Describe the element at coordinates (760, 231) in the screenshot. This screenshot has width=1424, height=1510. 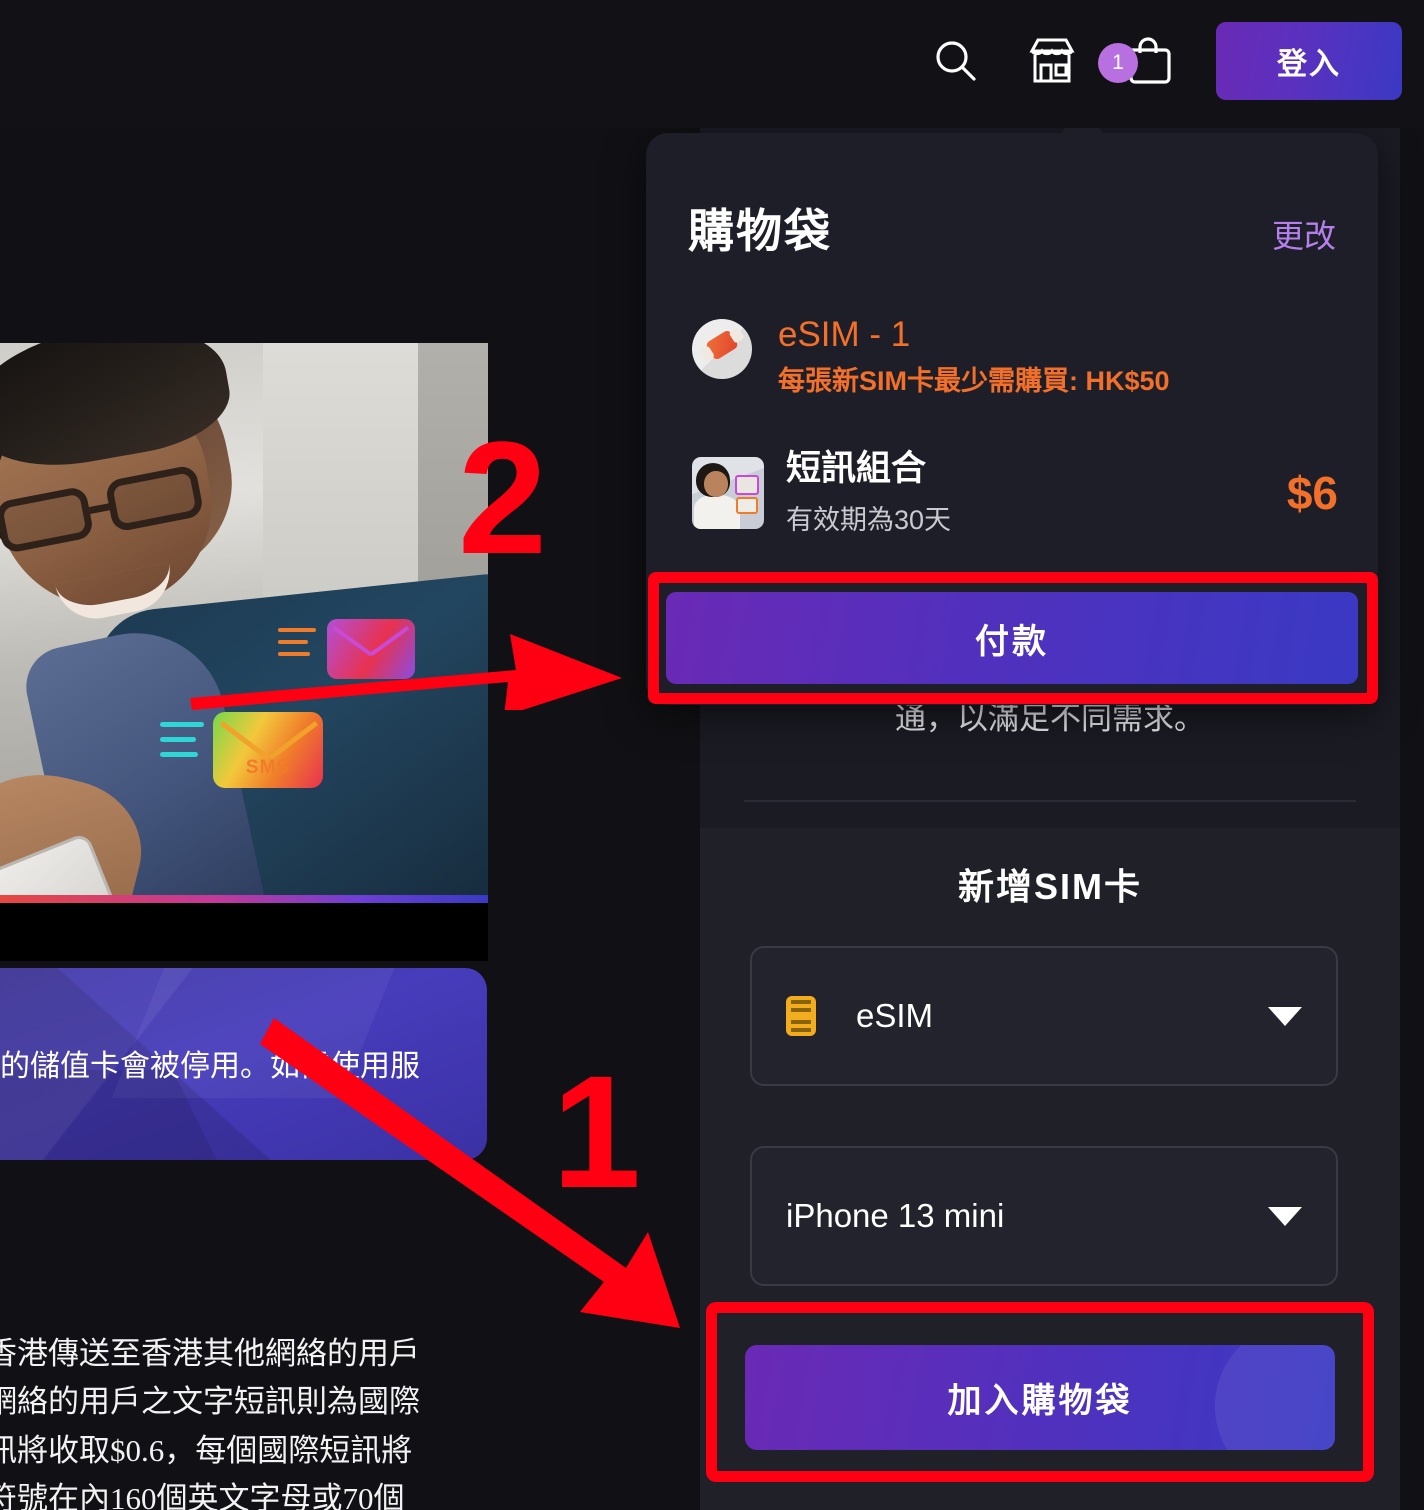
I see `cart-title: 購物袋` at that location.